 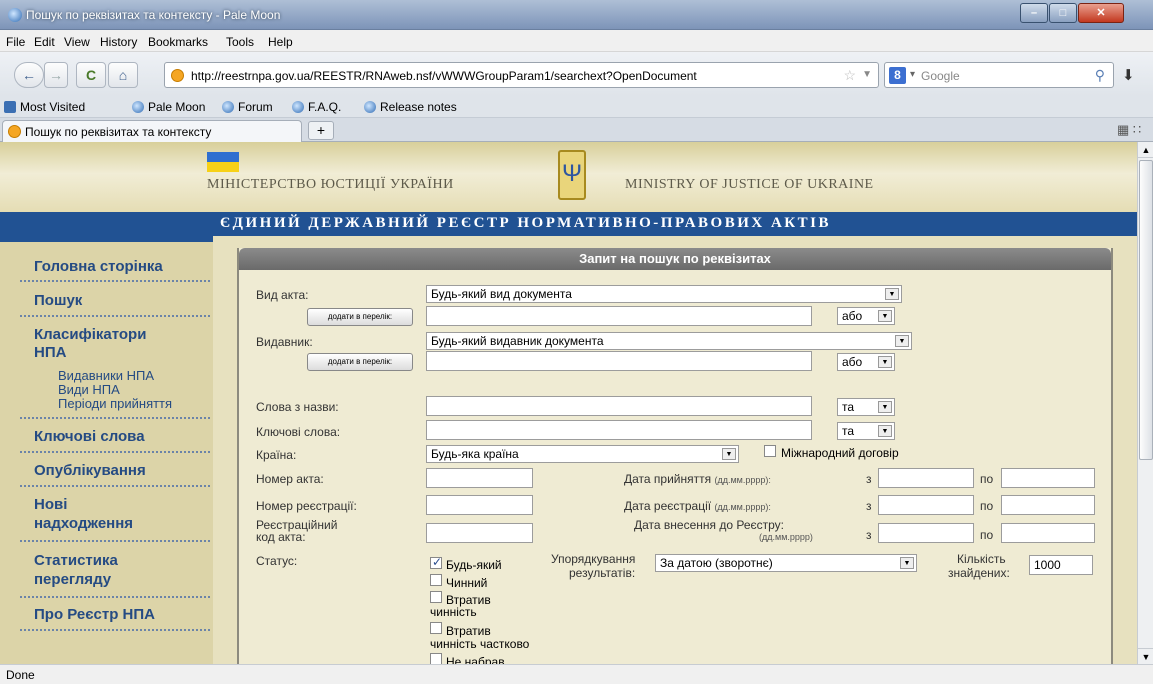 What do you see at coordinates (178, 42) in the screenshot?
I see `menu-bookmarks: Bookmarks` at bounding box center [178, 42].